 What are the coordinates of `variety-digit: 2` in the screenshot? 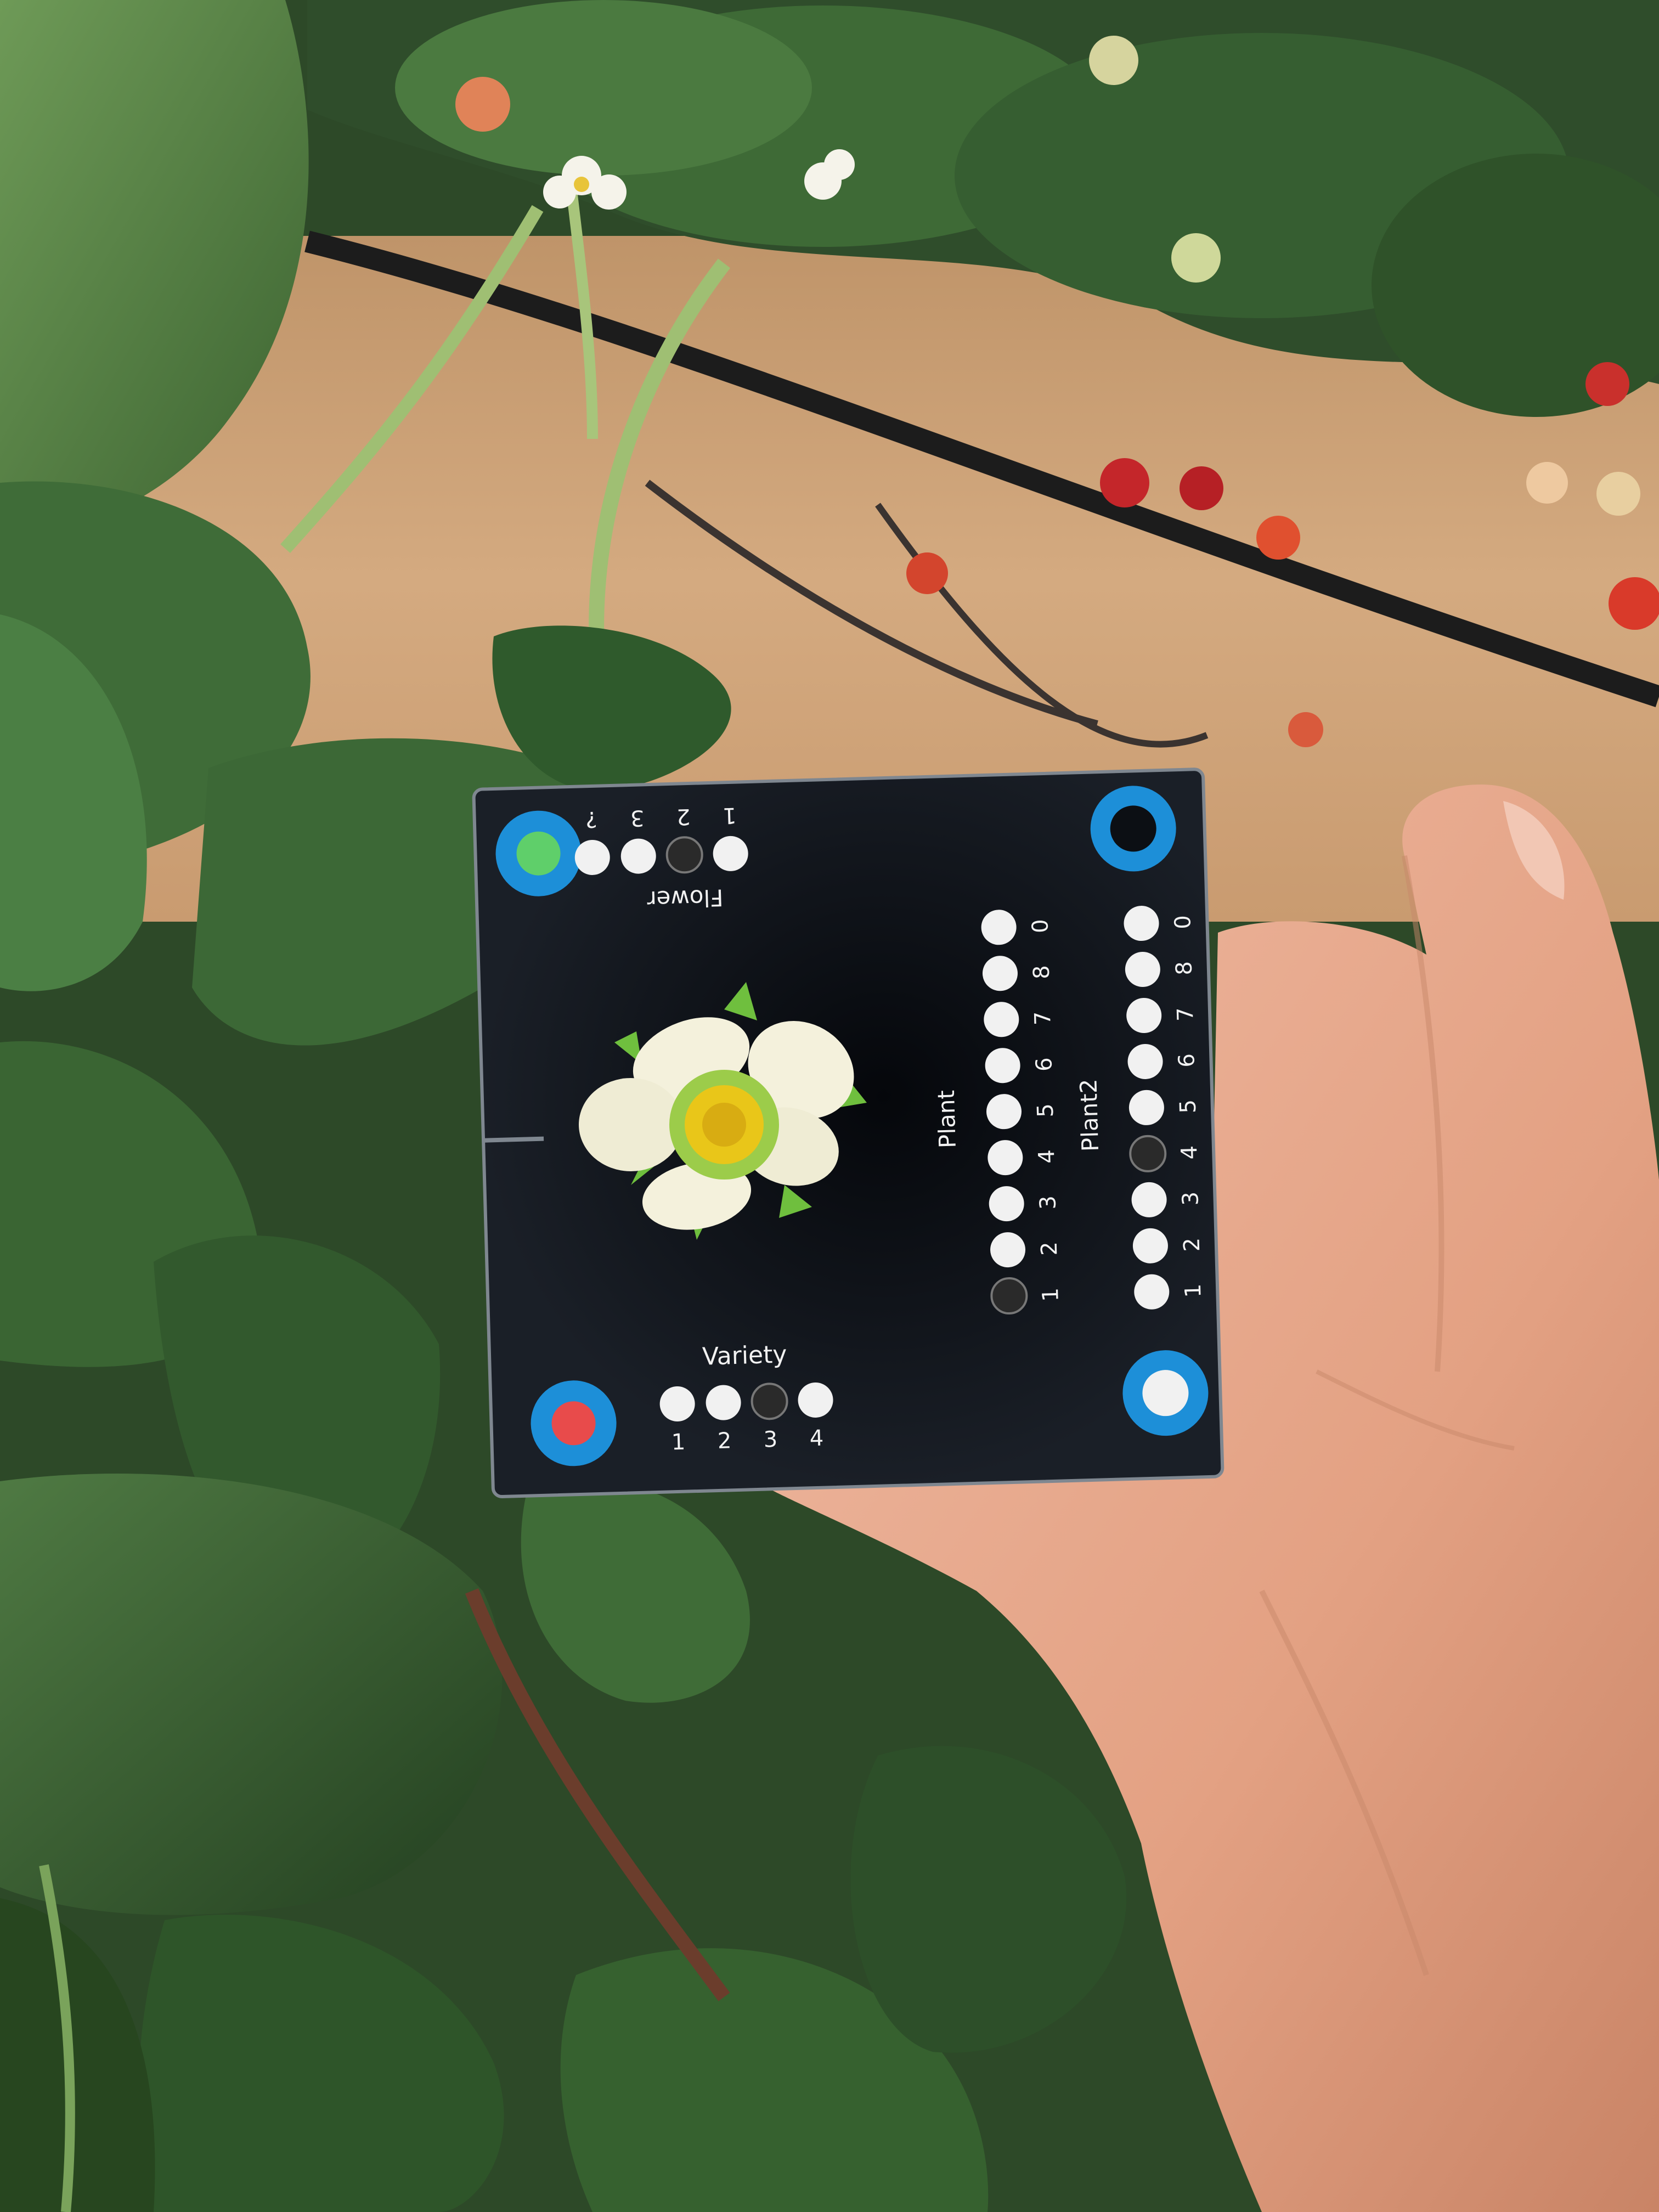 It's located at (725, 1441).